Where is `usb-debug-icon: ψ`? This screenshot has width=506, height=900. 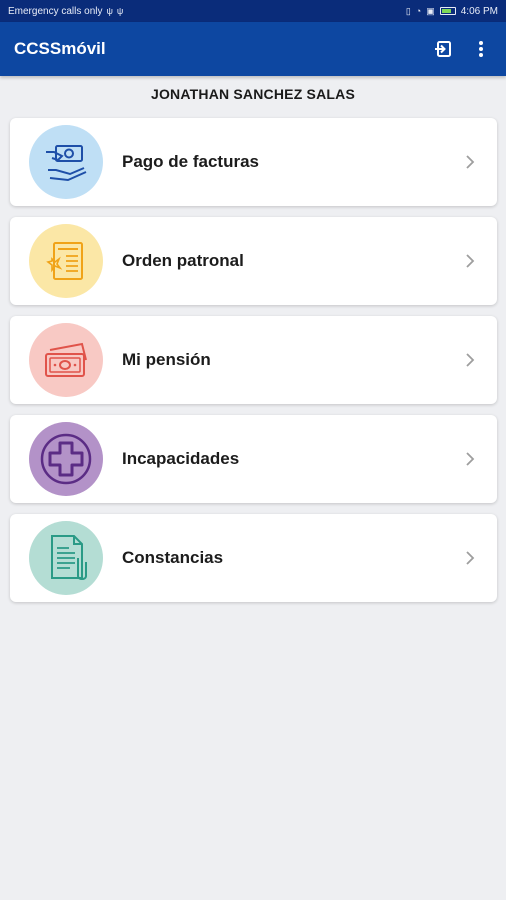
usb-debug-icon: ψ is located at coordinates (120, 10).